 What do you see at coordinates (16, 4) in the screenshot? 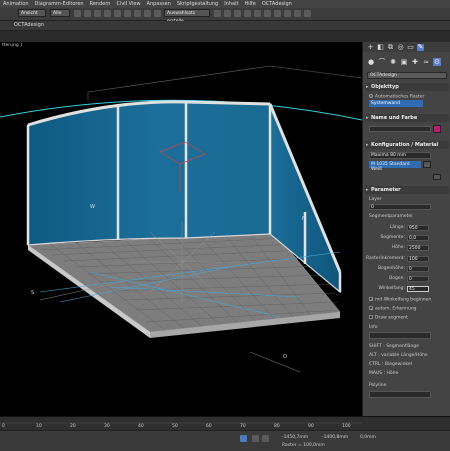
I see `menu-animation: Animation` at bounding box center [16, 4].